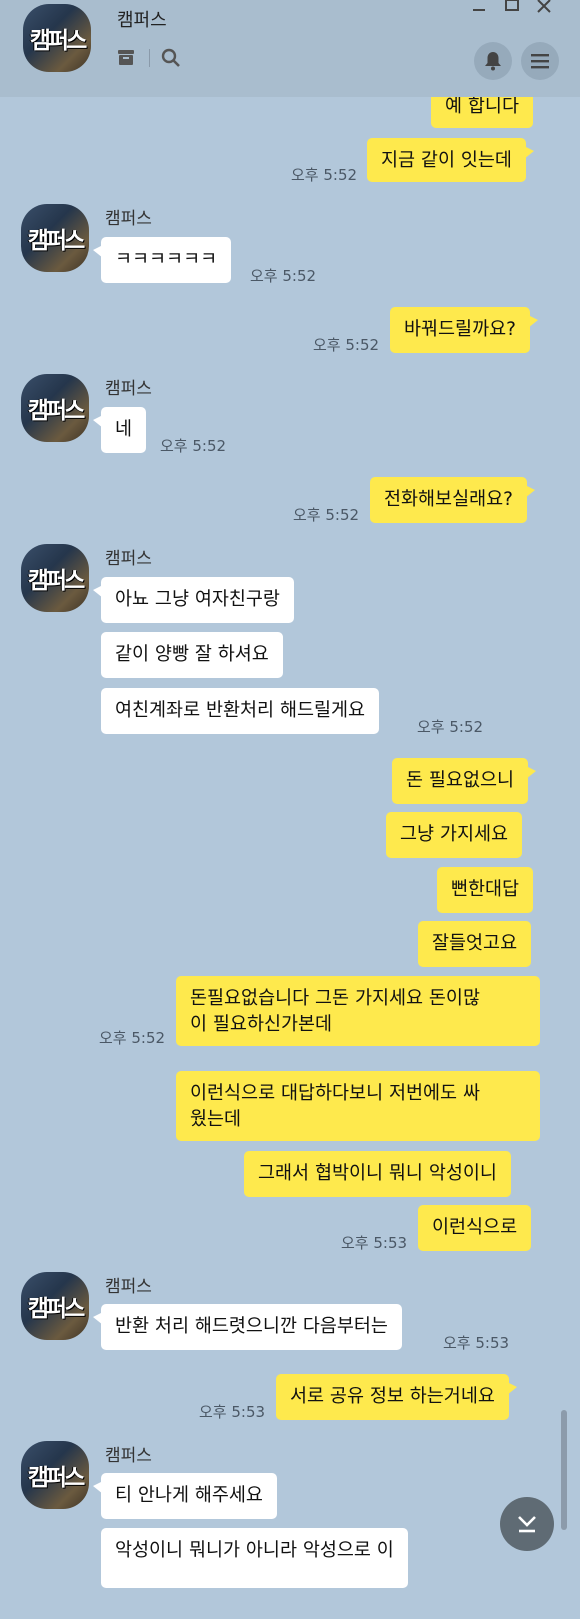  What do you see at coordinates (126, 59) in the screenshot?
I see `archive-icon` at bounding box center [126, 59].